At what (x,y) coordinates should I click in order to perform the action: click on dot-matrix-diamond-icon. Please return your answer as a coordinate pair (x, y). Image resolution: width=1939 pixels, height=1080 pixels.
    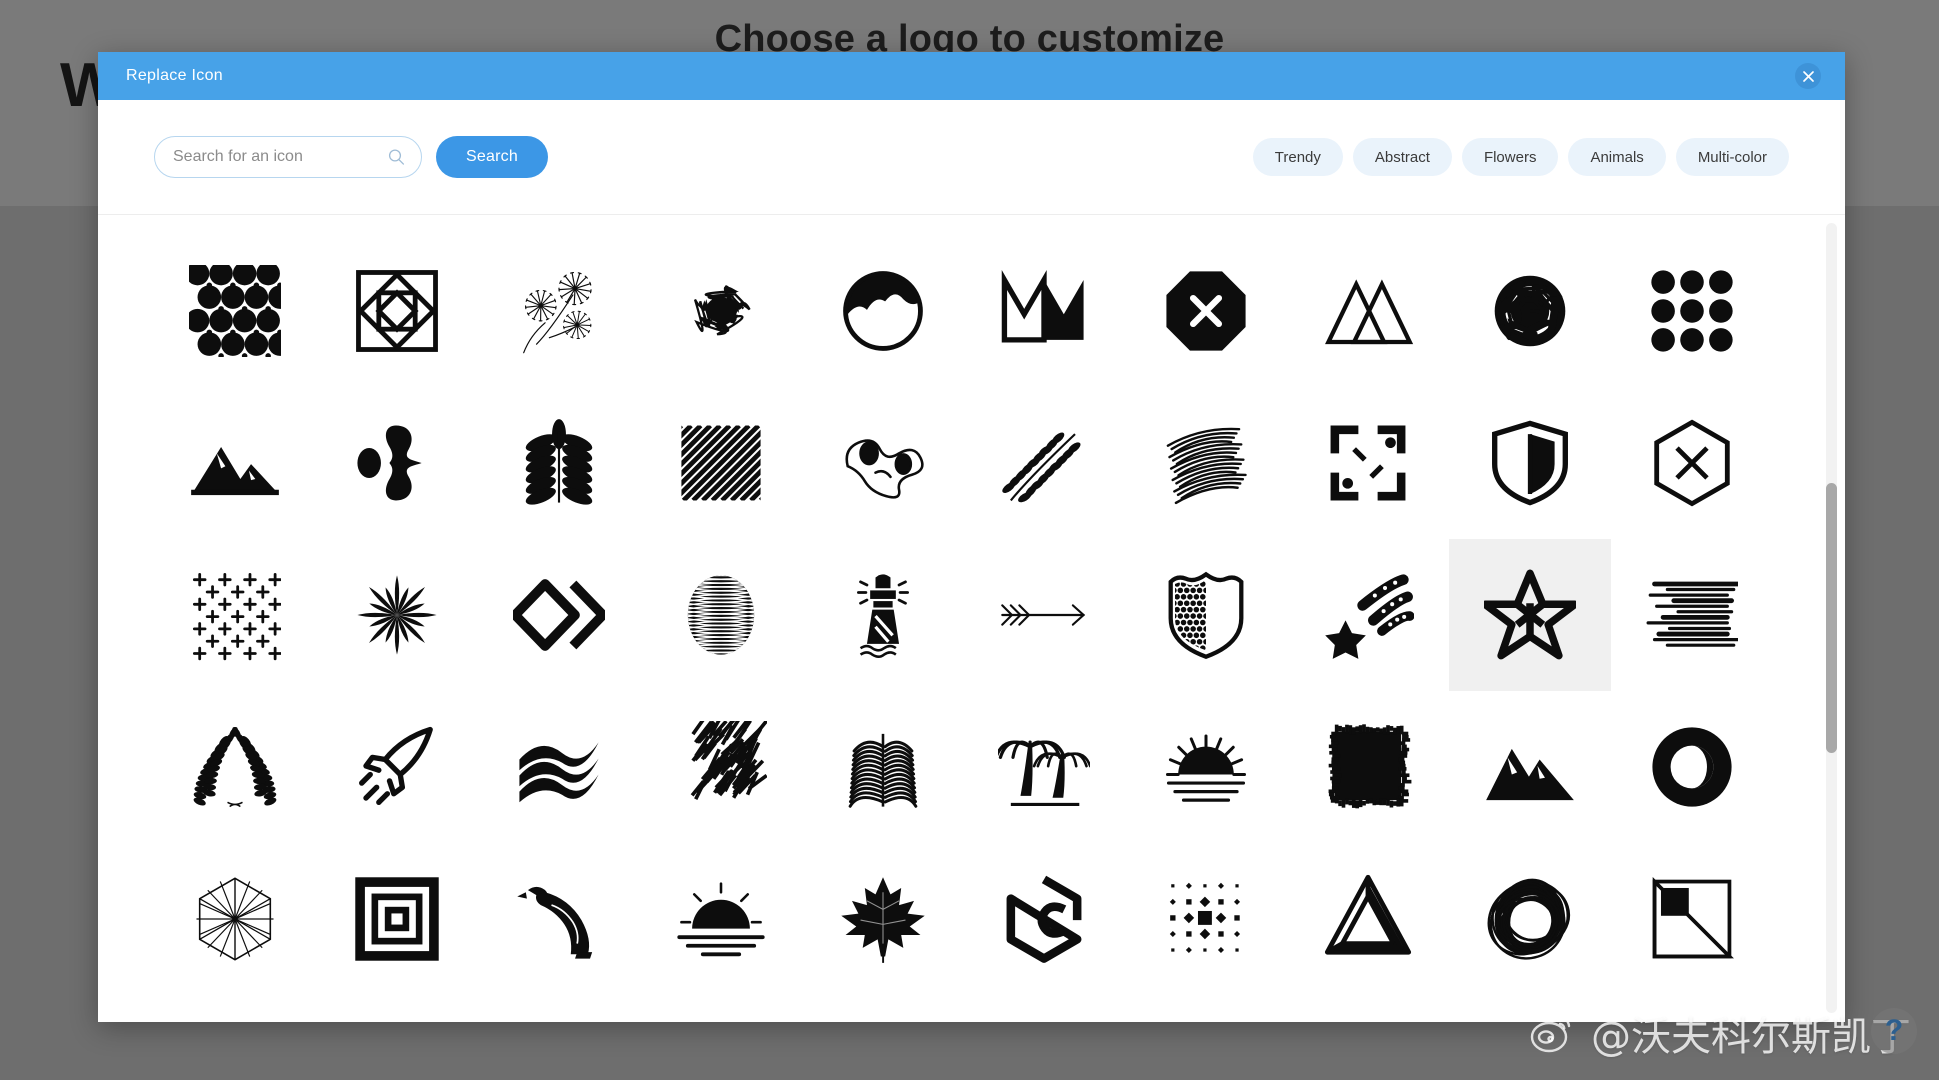
    Looking at the image, I should click on (1205, 918).